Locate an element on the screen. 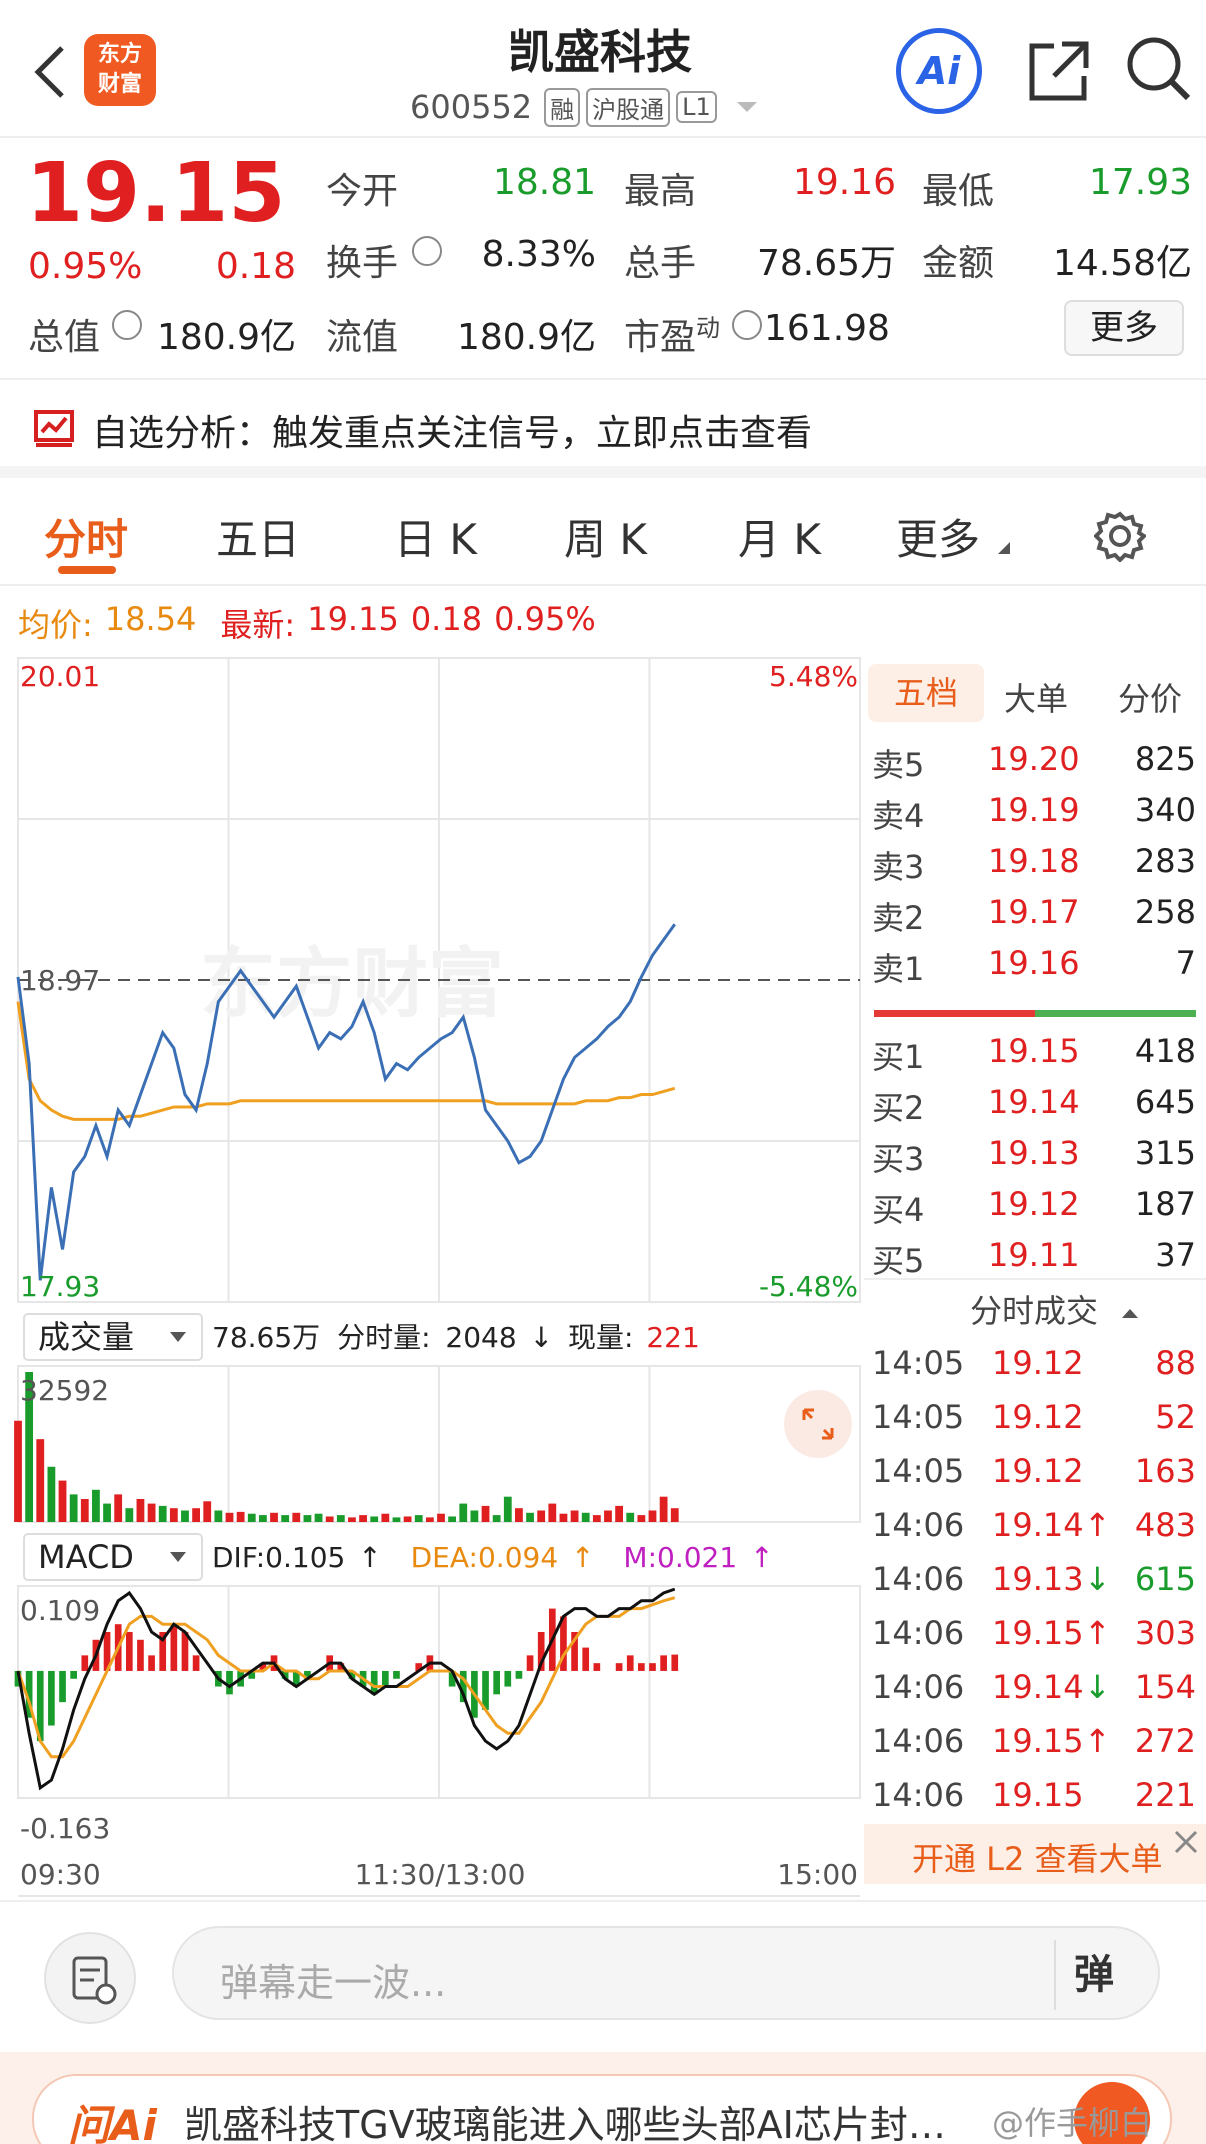  tab-big-orders: 大单 is located at coordinates (1036, 697).